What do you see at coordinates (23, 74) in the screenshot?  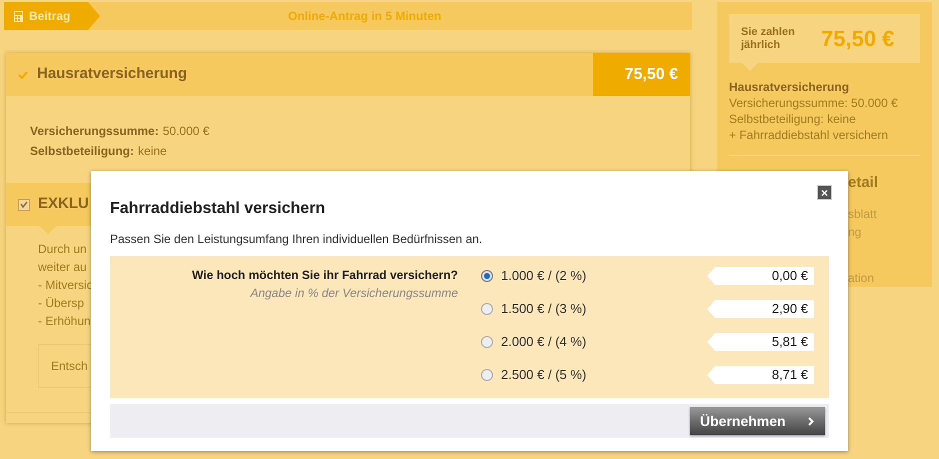 I see `check-icon` at bounding box center [23, 74].